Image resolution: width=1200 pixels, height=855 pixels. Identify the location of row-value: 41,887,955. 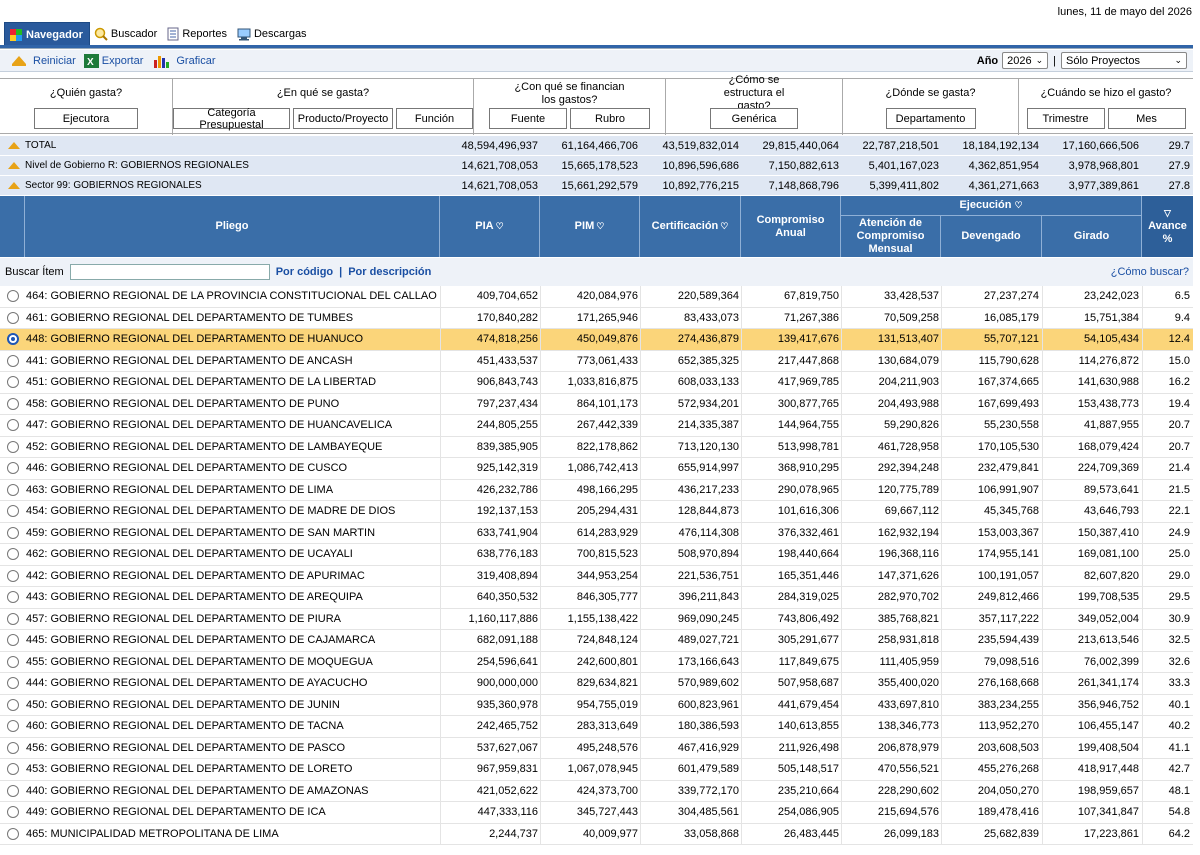
(1111, 425).